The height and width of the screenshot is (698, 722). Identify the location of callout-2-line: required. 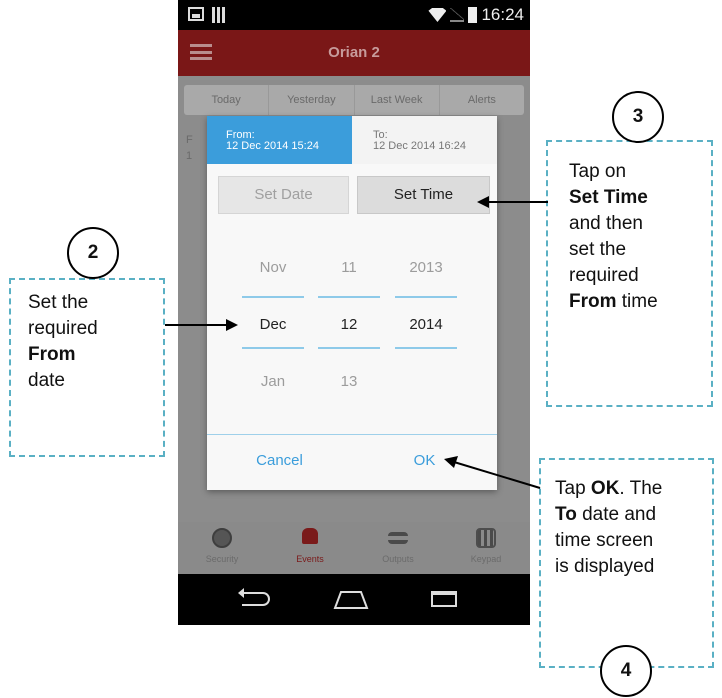
(63, 328).